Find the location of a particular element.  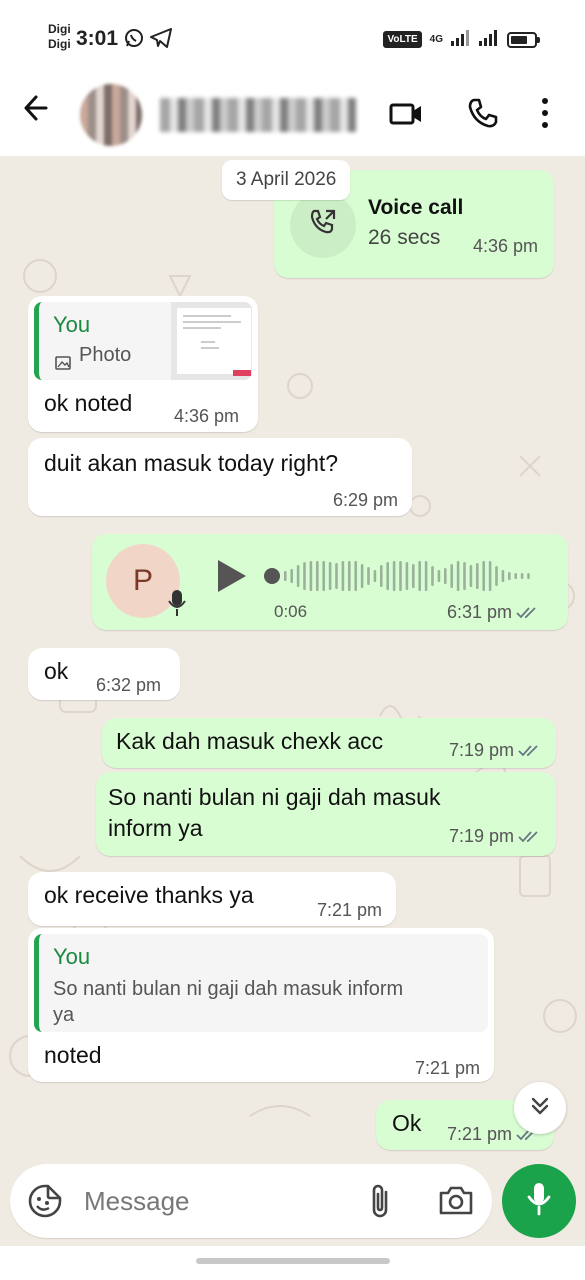

quote-label: Photo is located at coordinates (105, 355).